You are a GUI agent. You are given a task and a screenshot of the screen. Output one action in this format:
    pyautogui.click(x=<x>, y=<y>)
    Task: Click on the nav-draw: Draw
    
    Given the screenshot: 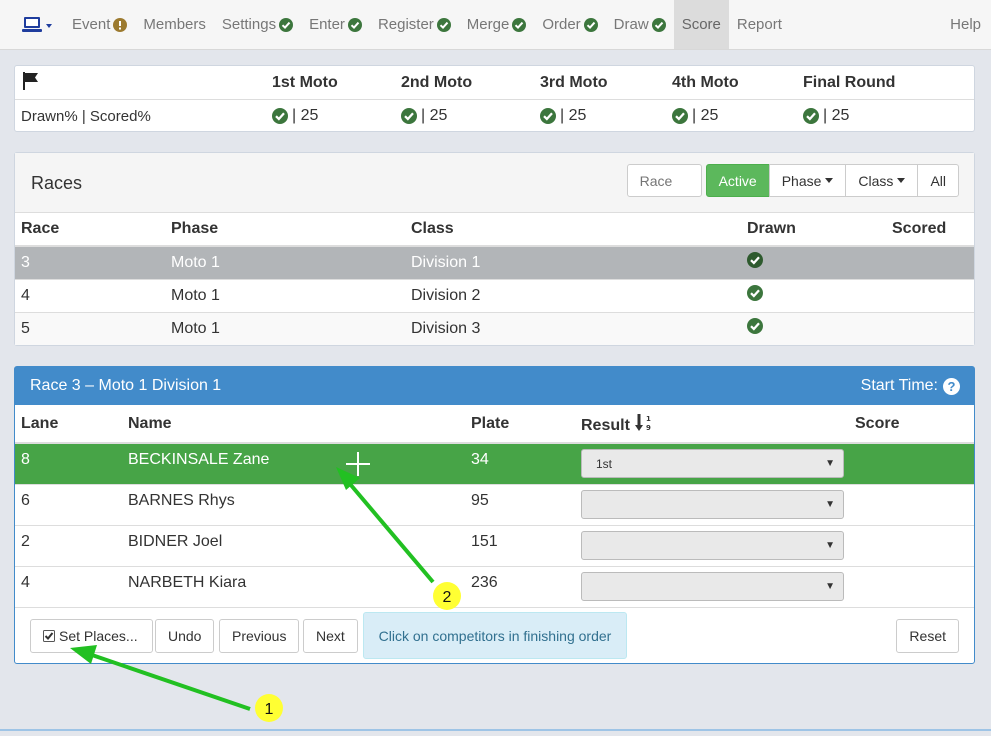 What is the action you would take?
    pyautogui.click(x=640, y=24)
    